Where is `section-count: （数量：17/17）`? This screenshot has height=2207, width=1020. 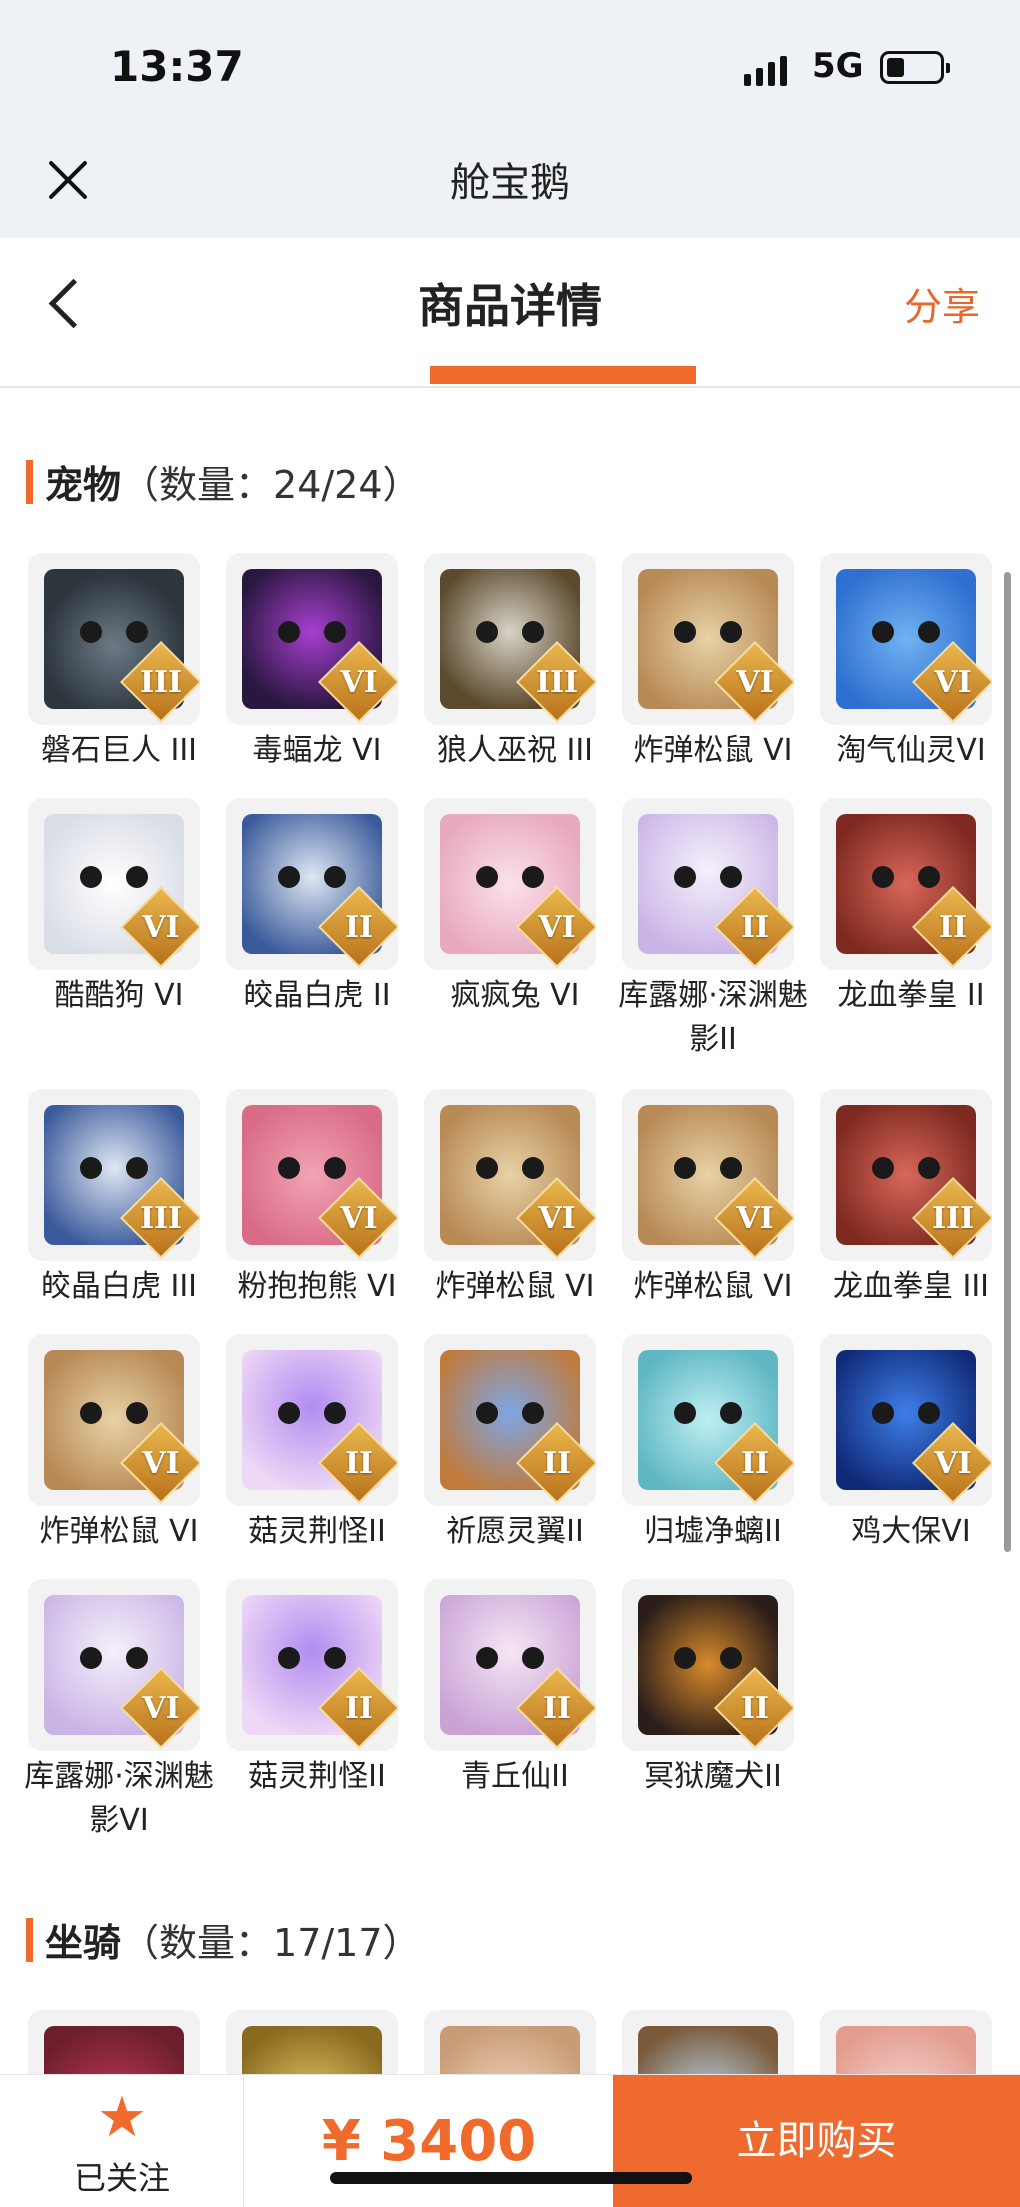 section-count: （数量：17/17） is located at coordinates (271, 1943).